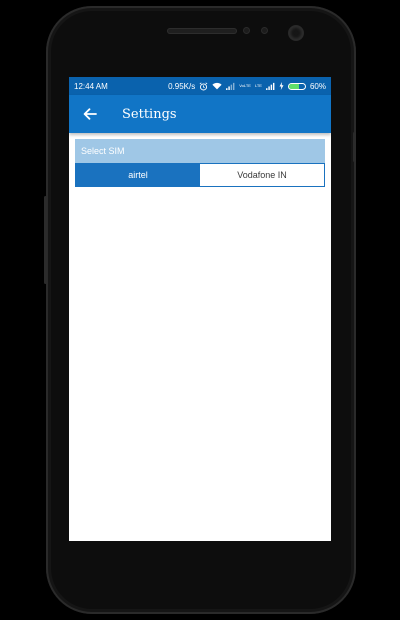 The image size is (400, 620). What do you see at coordinates (91, 86) in the screenshot?
I see `status-time: 12:44 AM` at bounding box center [91, 86].